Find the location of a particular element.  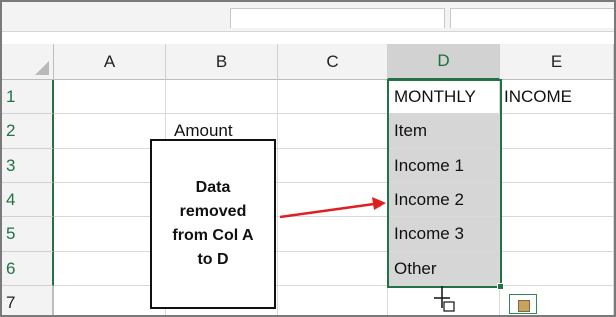

paste-options-button is located at coordinates (523, 304).